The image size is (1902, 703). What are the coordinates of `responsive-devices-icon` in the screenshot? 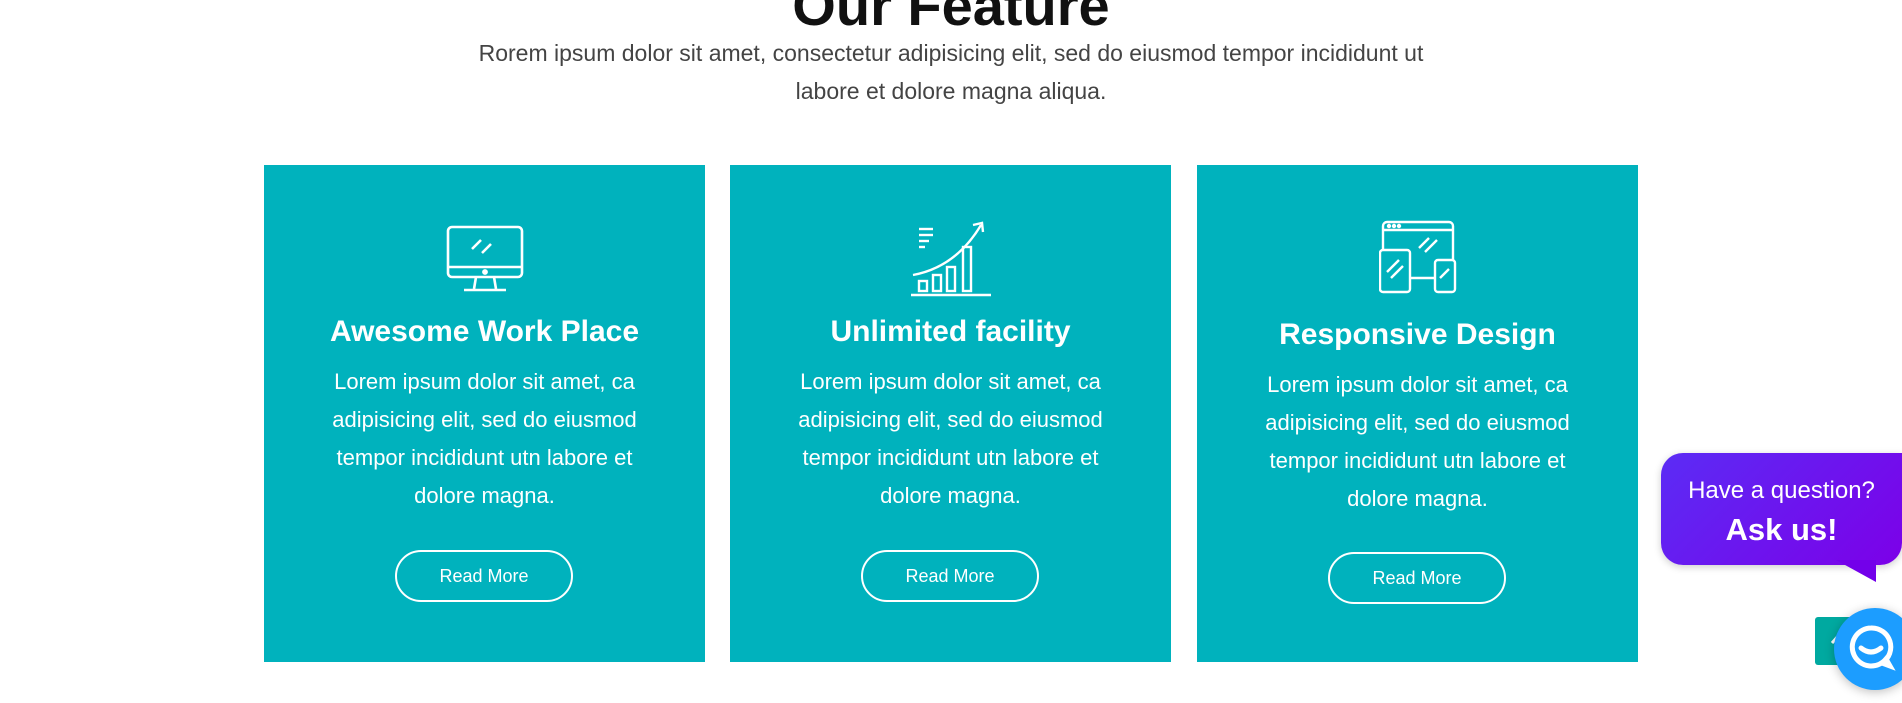 It's located at (1417, 260).